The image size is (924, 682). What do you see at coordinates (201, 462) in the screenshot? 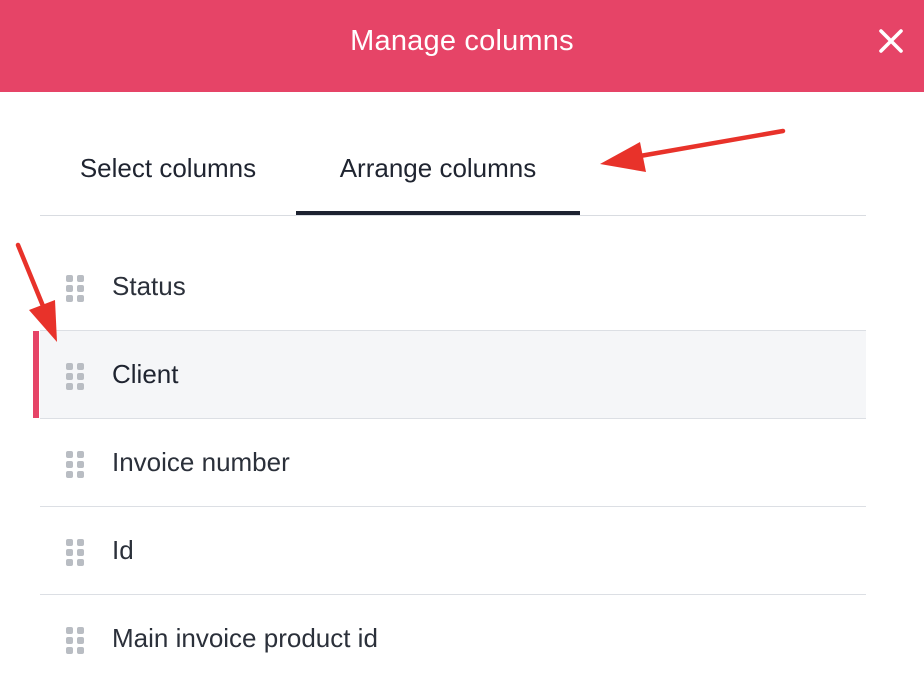
I see `column-label: Invoice number` at bounding box center [201, 462].